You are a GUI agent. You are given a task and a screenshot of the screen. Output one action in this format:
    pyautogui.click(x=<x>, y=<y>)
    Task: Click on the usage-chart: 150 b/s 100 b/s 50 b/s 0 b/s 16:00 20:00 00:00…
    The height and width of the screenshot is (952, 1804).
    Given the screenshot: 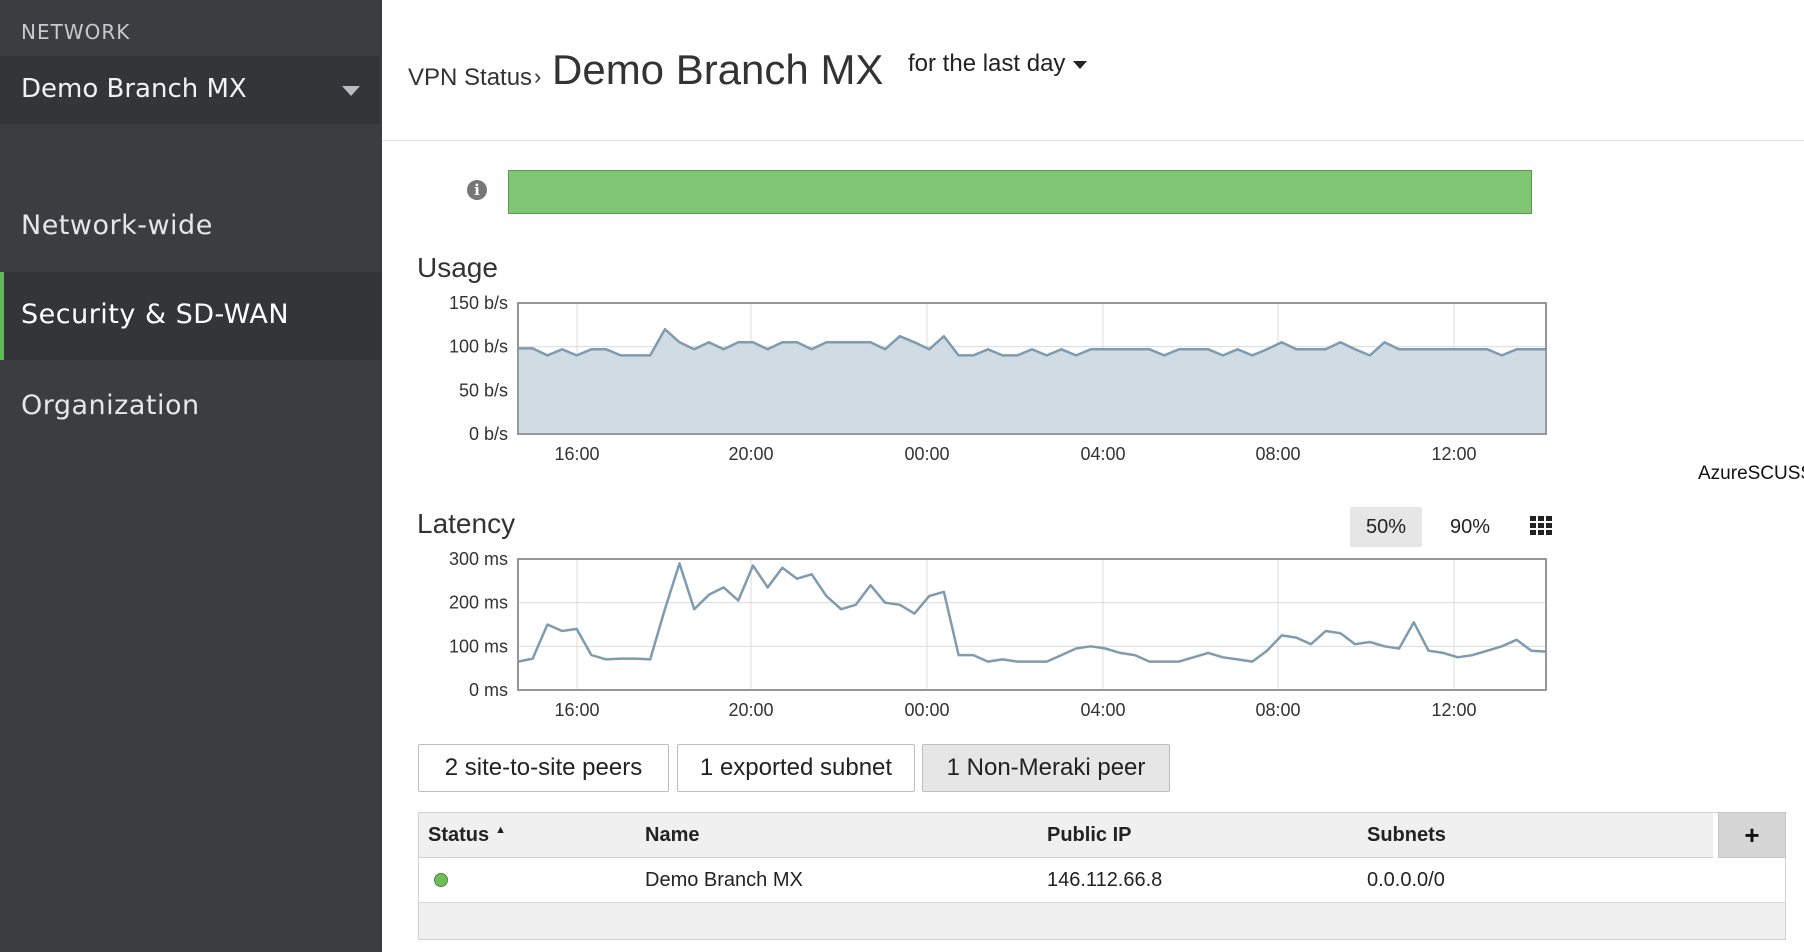 What is the action you would take?
    pyautogui.click(x=998, y=378)
    